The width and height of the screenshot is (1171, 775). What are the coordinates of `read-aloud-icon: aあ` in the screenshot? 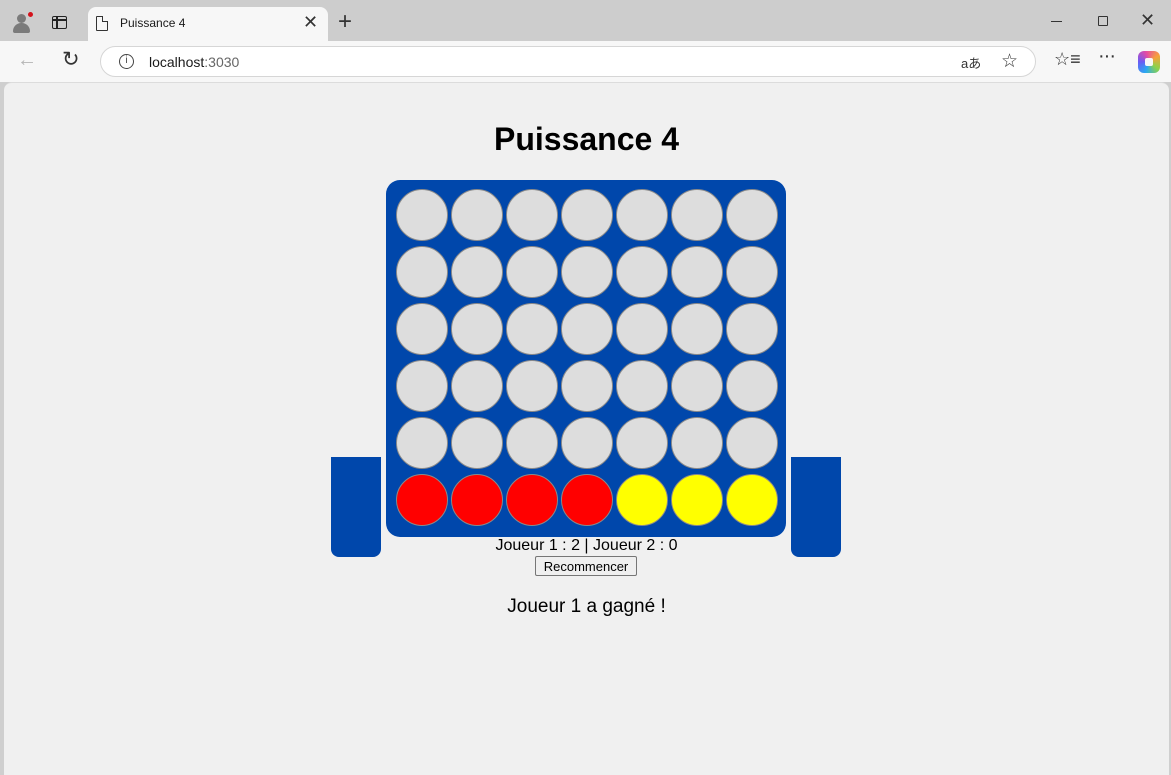 It's located at (971, 62).